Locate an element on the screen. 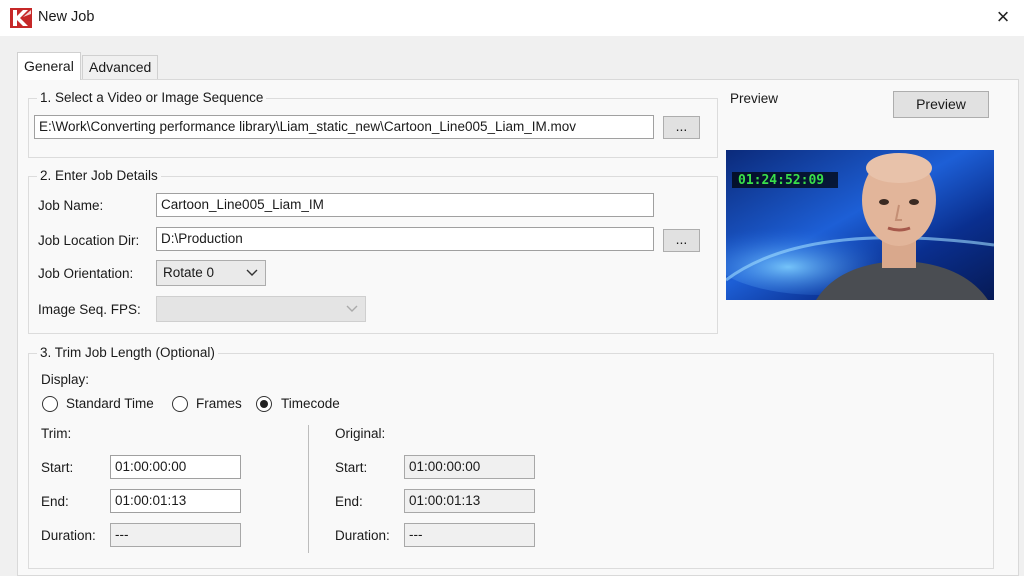 The image size is (1024, 576). original-duration-field: --- is located at coordinates (469, 535).